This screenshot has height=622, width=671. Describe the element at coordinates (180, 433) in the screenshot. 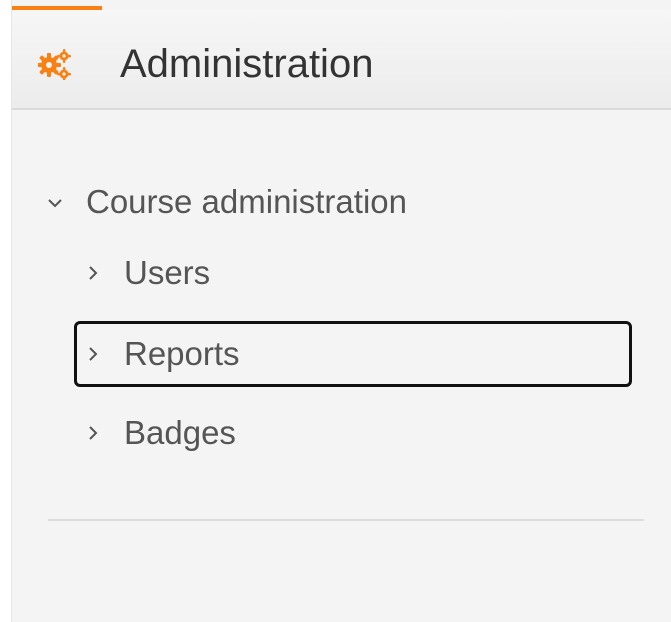

I see `tree-item-label: Badges` at that location.